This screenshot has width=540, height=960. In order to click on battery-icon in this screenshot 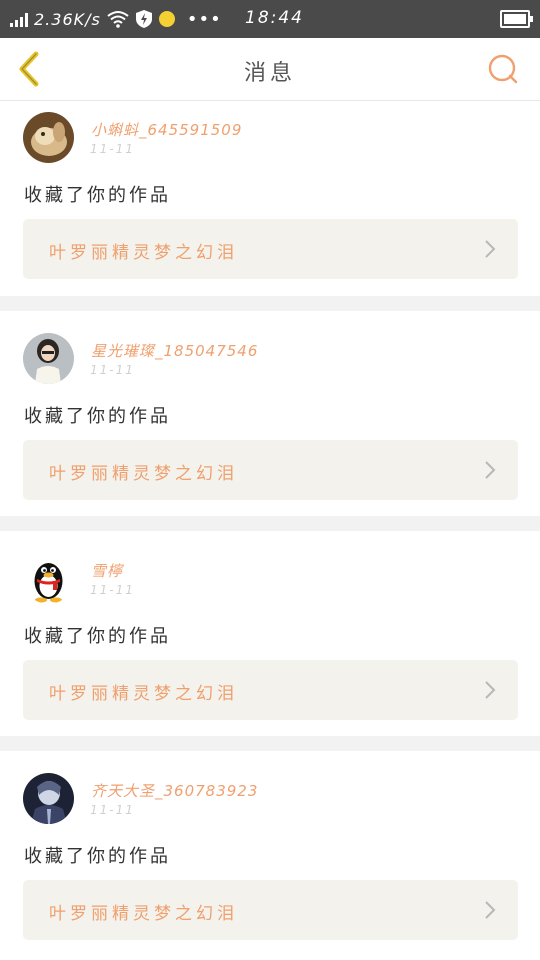, I will do `click(516, 19)`.